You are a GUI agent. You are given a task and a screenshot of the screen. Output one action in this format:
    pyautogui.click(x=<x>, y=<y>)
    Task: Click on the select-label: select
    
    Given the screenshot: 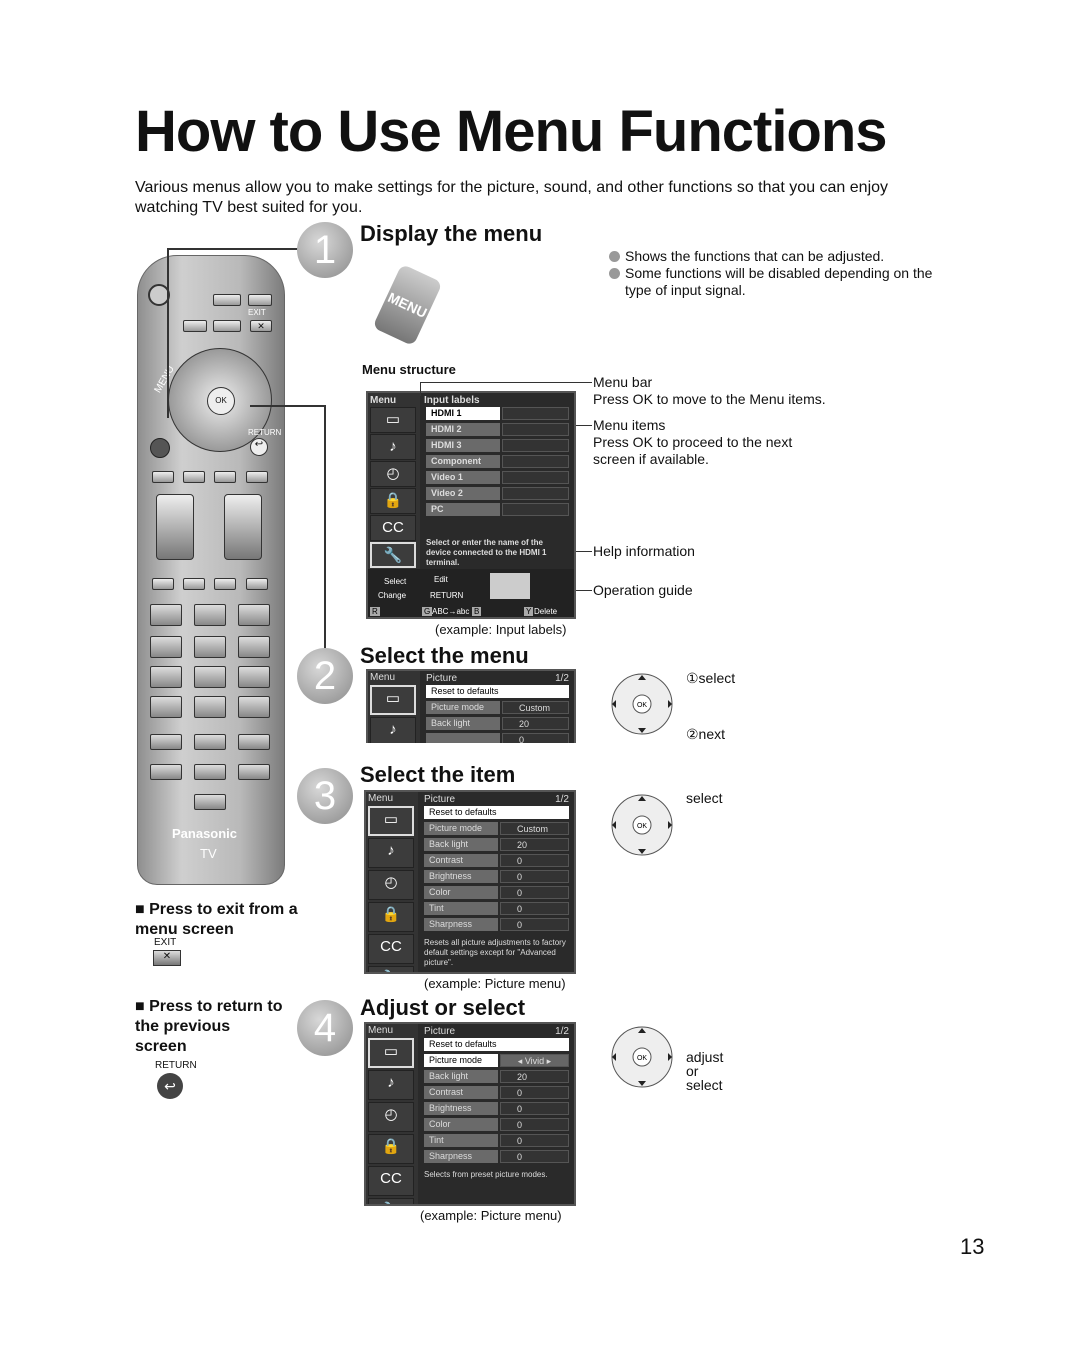 What is the action you would take?
    pyautogui.click(x=704, y=798)
    